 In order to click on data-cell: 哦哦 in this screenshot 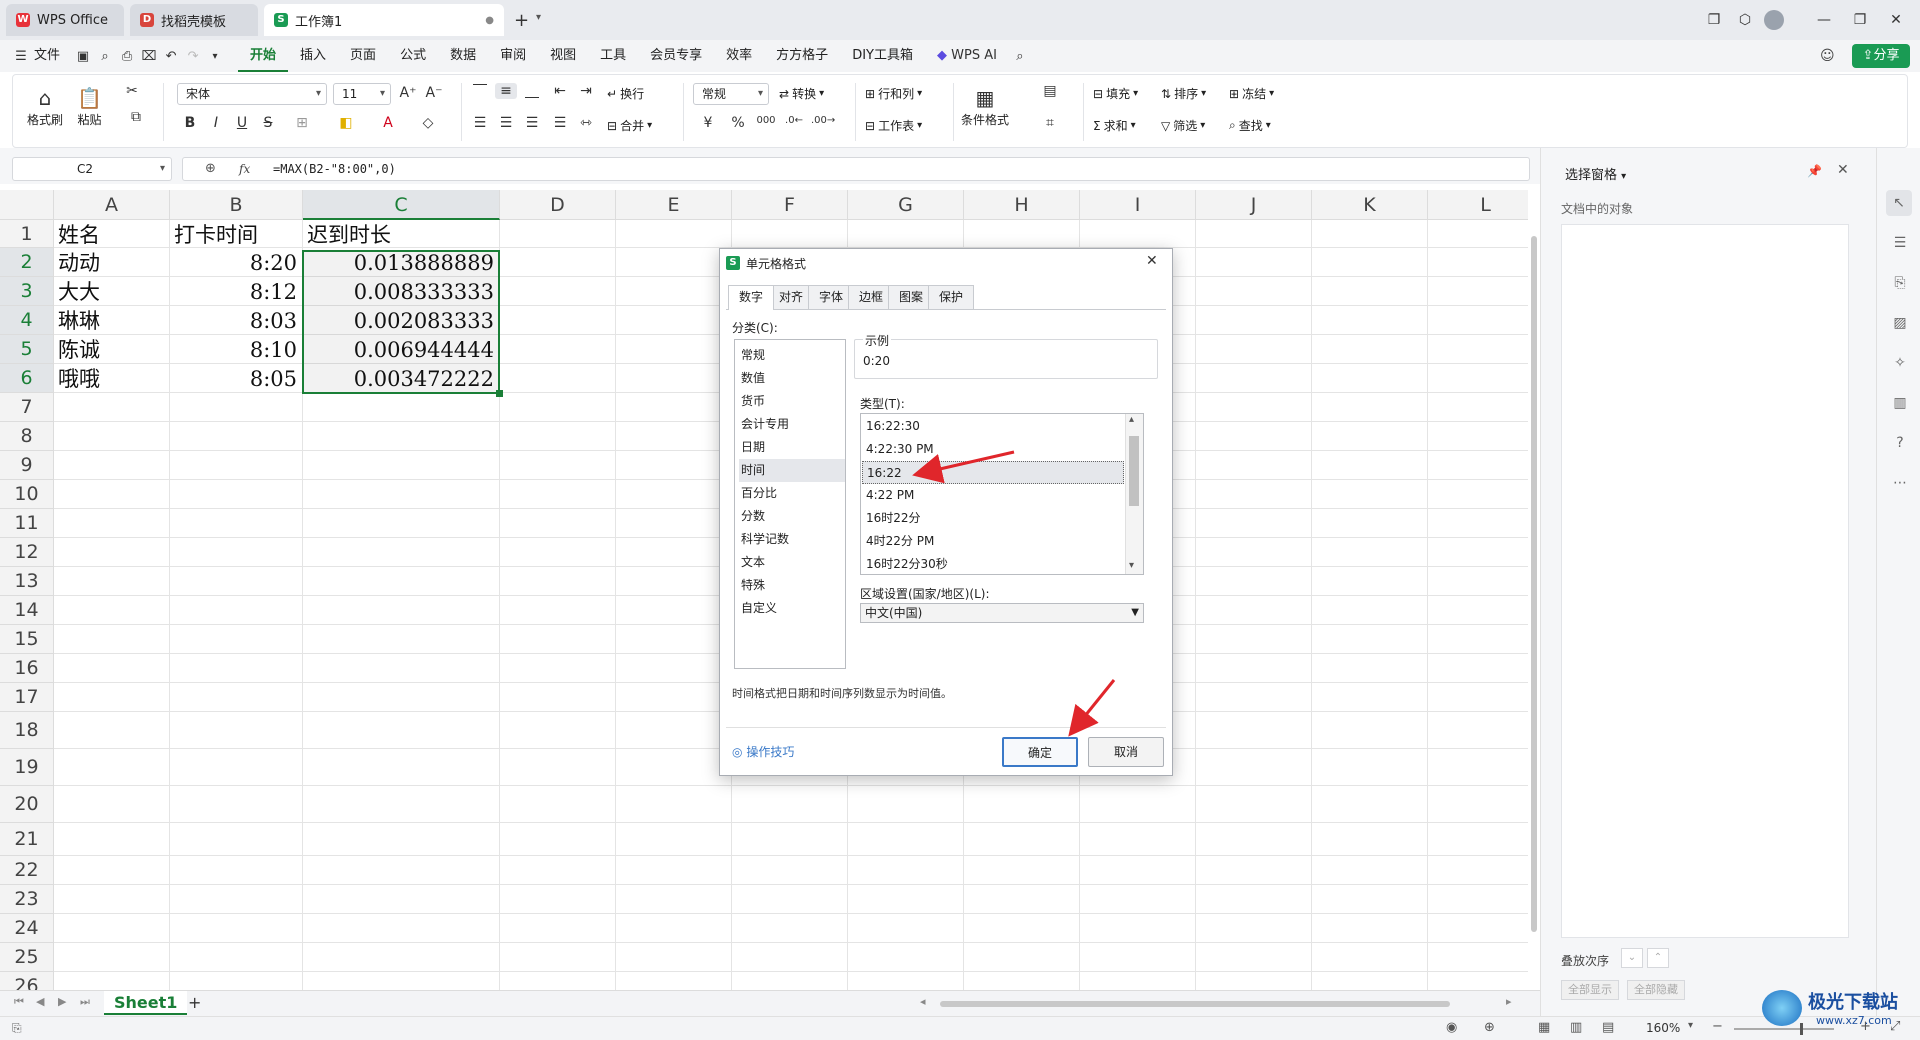, I will do `click(113, 379)`.